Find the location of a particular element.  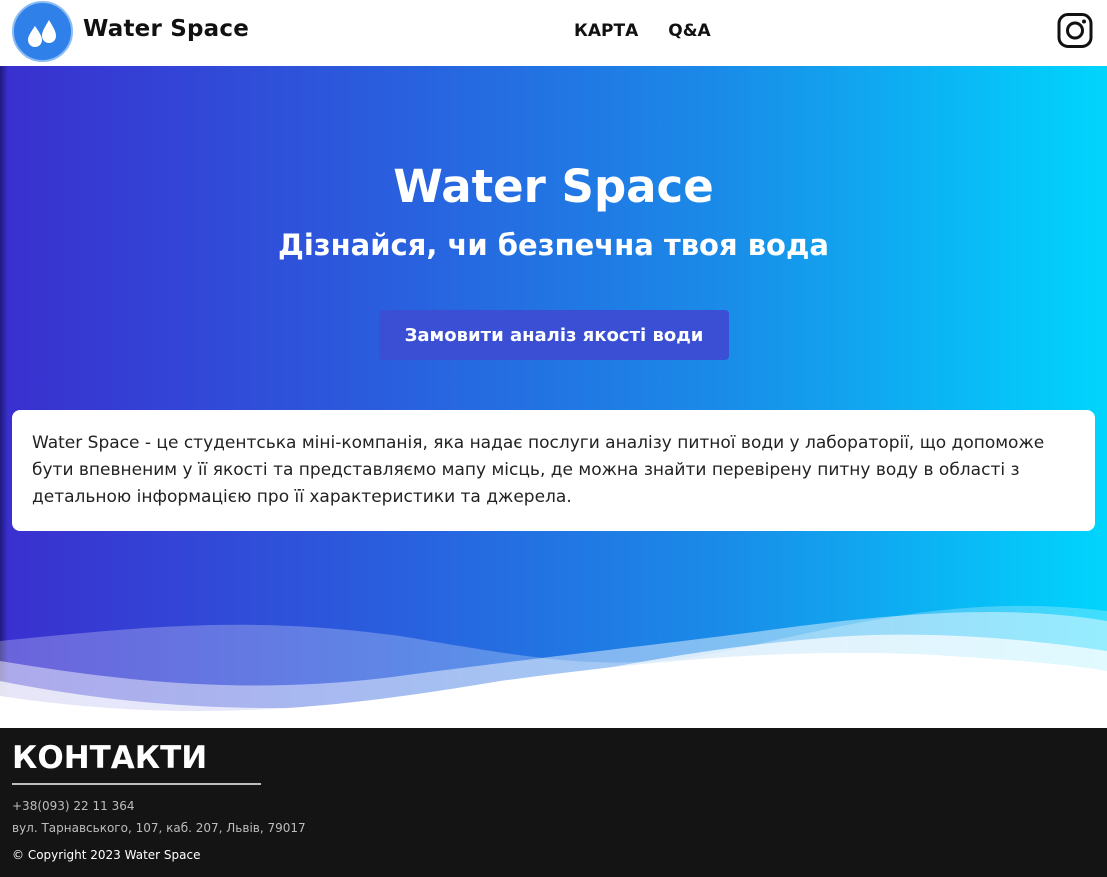

water-drops-icon is located at coordinates (42, 31).